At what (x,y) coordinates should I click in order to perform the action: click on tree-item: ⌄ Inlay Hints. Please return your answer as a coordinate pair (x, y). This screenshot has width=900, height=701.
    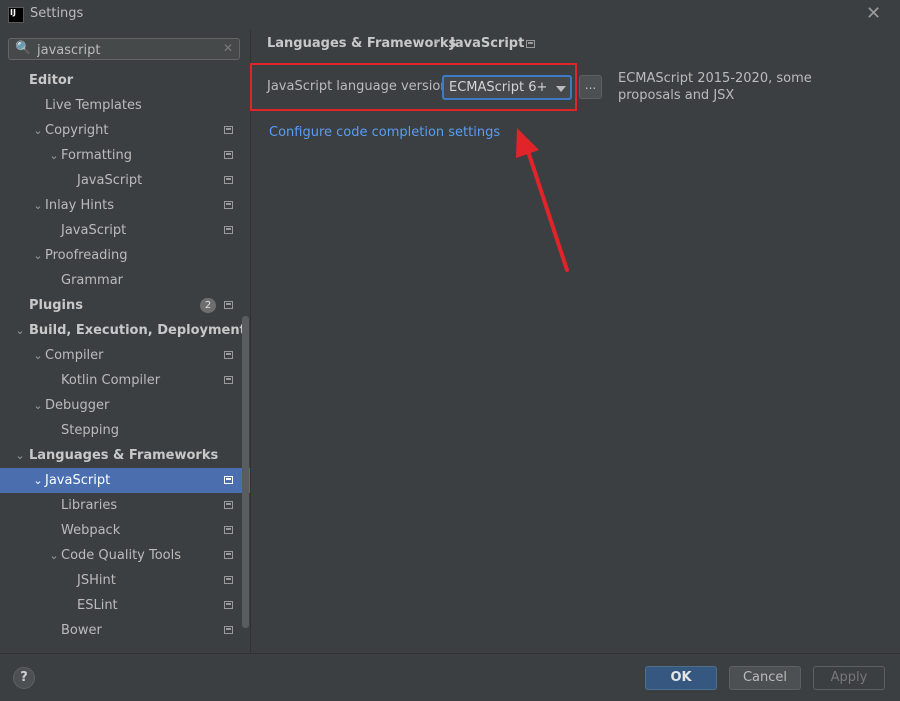
    Looking at the image, I should click on (125, 205).